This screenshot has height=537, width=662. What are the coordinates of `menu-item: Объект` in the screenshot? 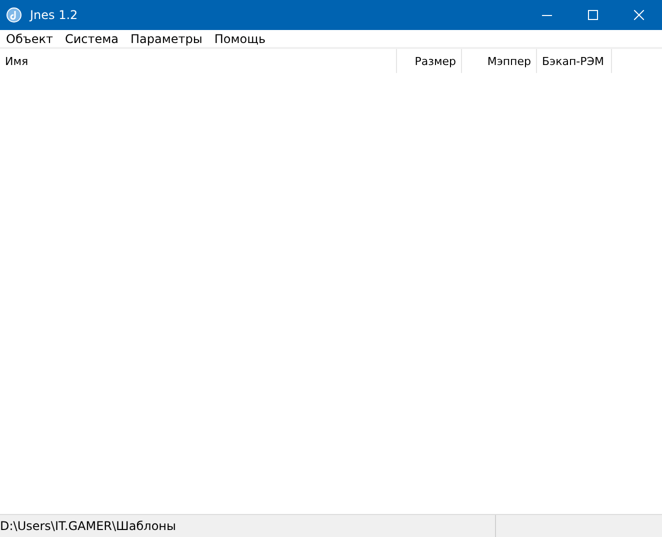 It's located at (29, 39).